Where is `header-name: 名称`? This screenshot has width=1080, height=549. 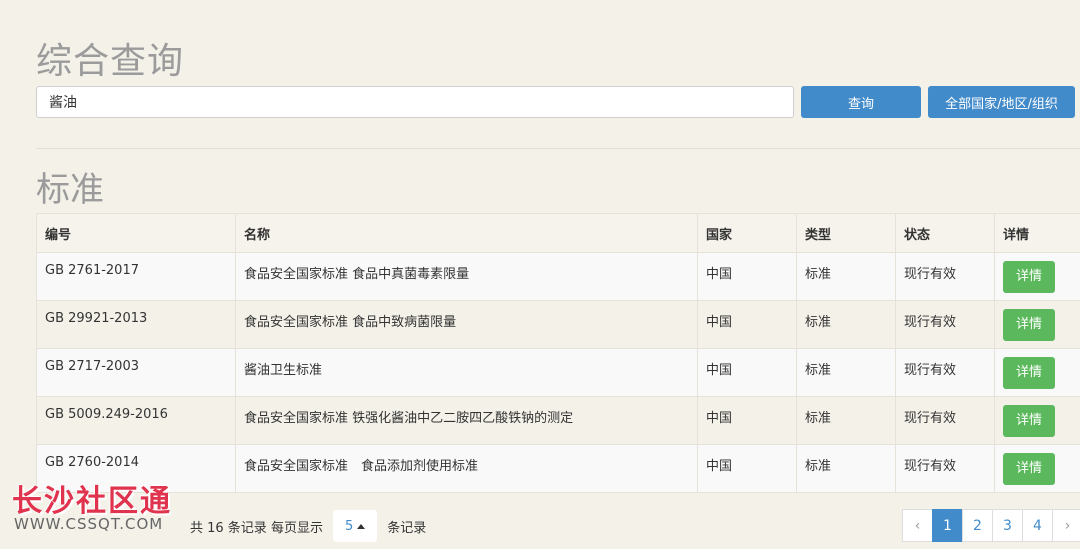
header-name: 名称 is located at coordinates (466, 233).